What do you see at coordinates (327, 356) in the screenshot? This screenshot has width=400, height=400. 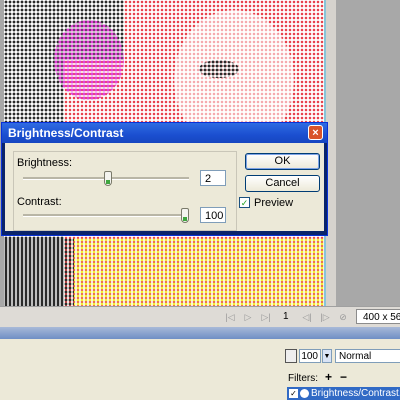 I see `chevron-down-icon: ▼` at bounding box center [327, 356].